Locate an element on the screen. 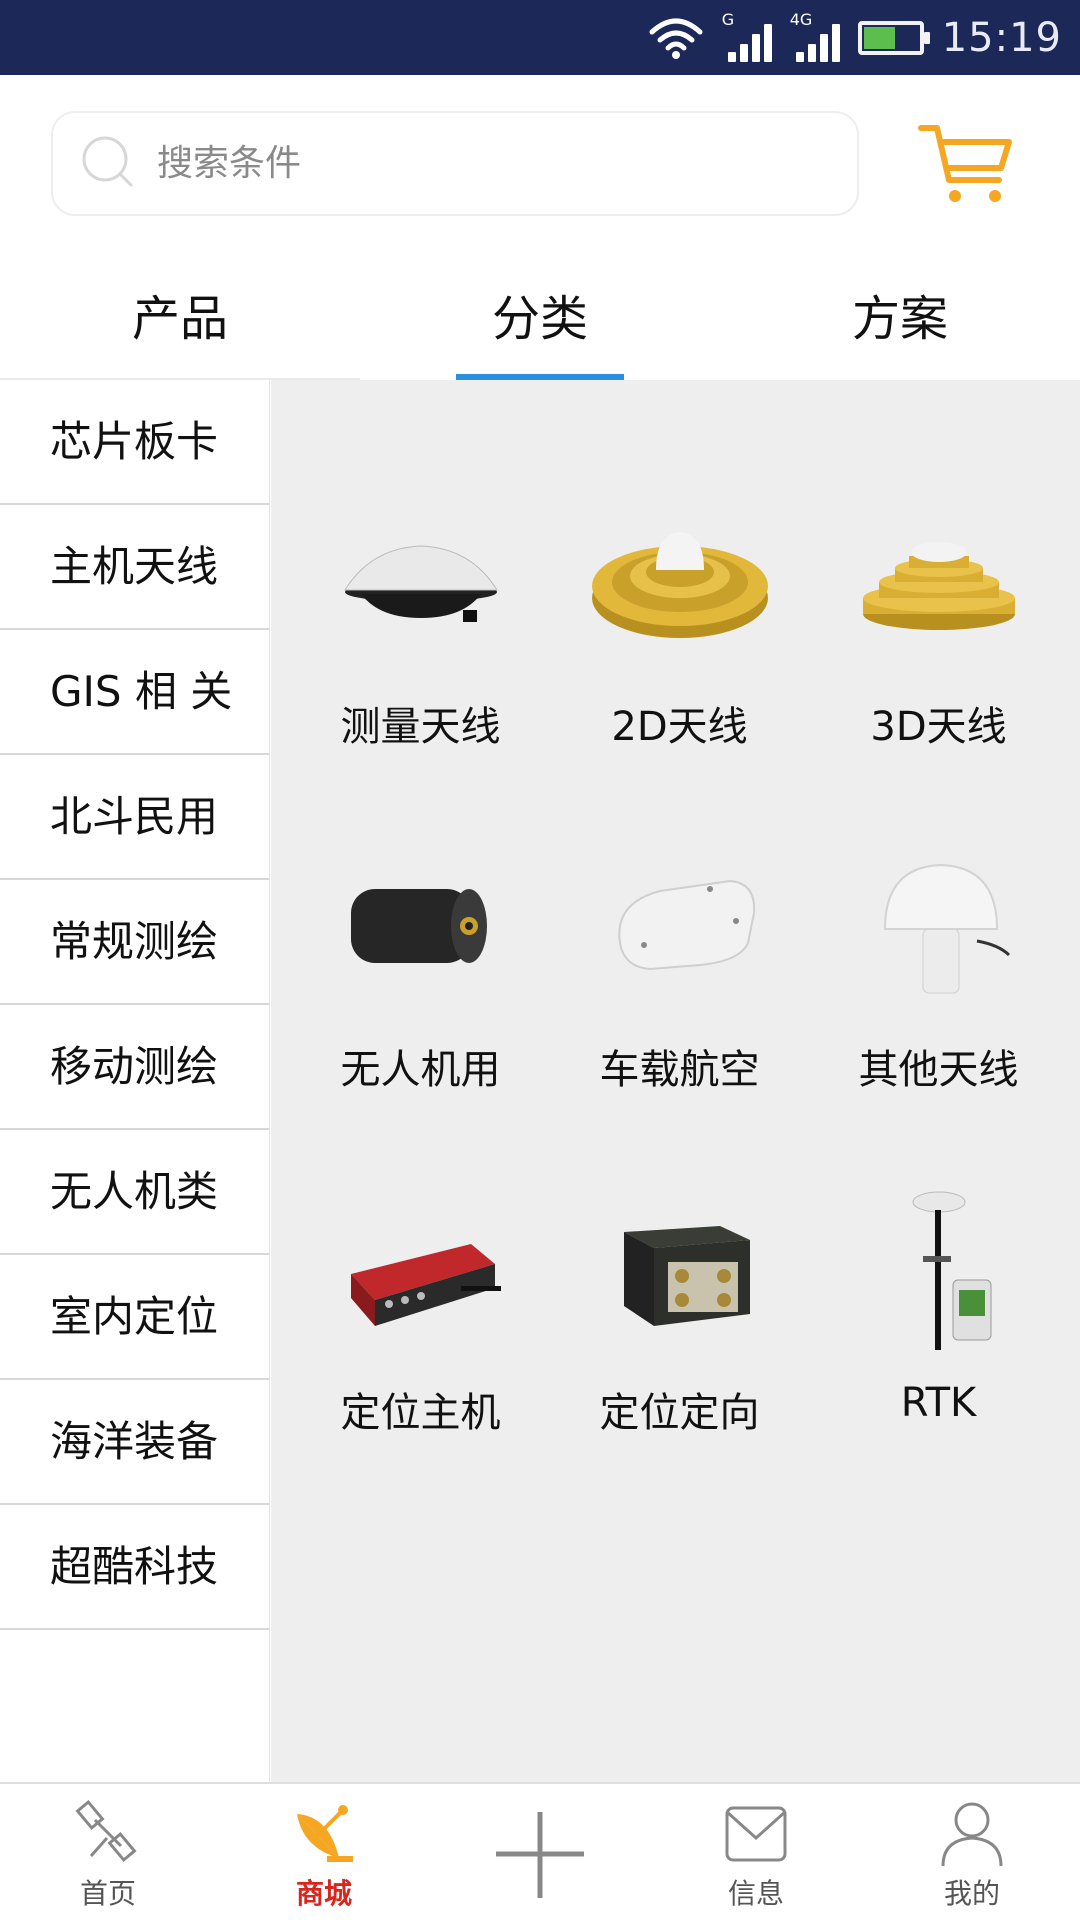  plus-icon is located at coordinates (540, 1855).